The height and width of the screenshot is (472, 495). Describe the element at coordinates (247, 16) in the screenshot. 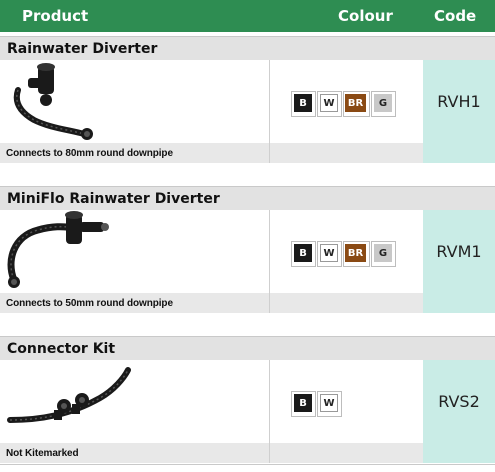

I see `table-header: Product Colour Code` at that location.